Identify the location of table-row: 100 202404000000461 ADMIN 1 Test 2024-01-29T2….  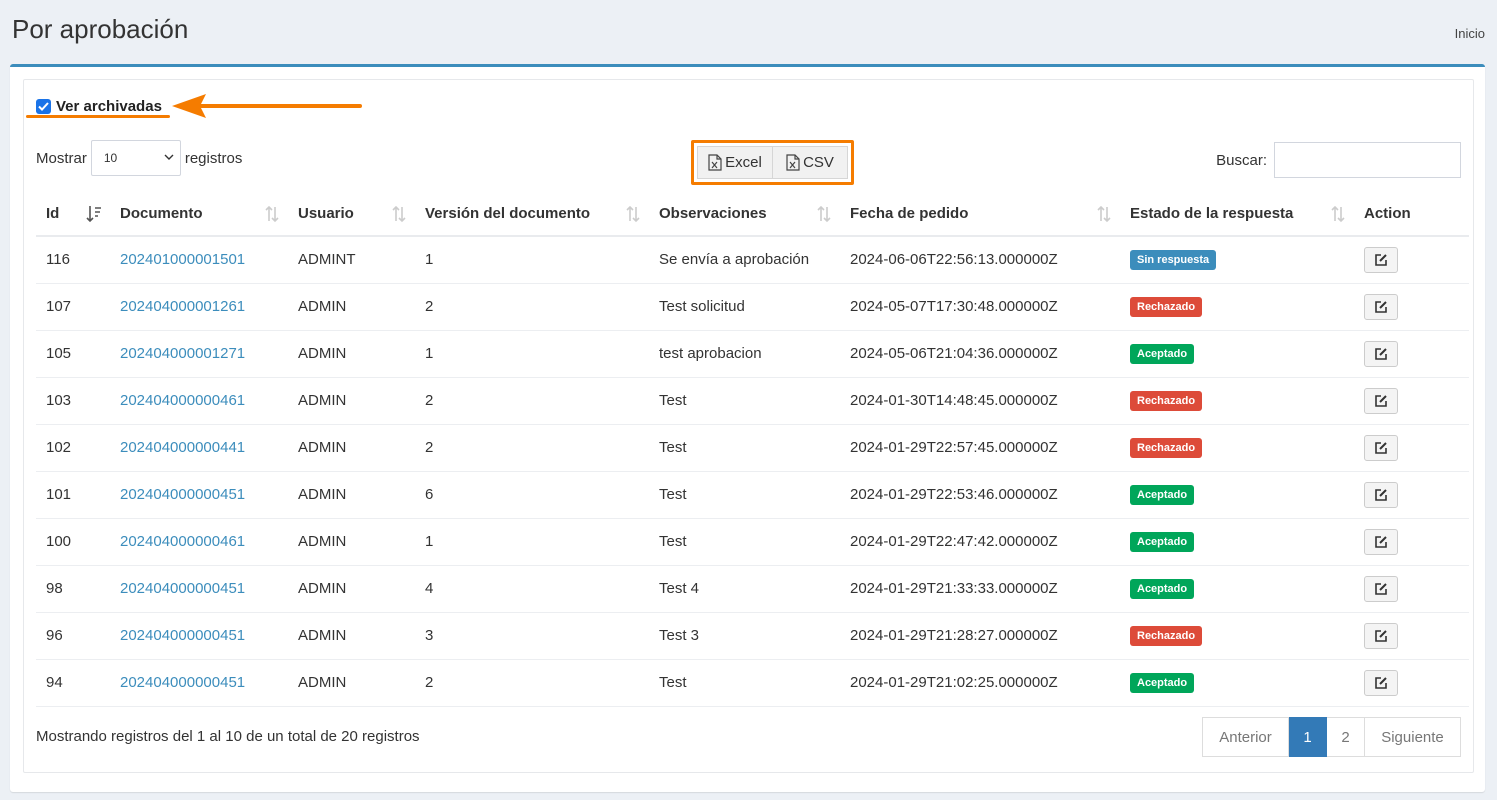
(752, 542).